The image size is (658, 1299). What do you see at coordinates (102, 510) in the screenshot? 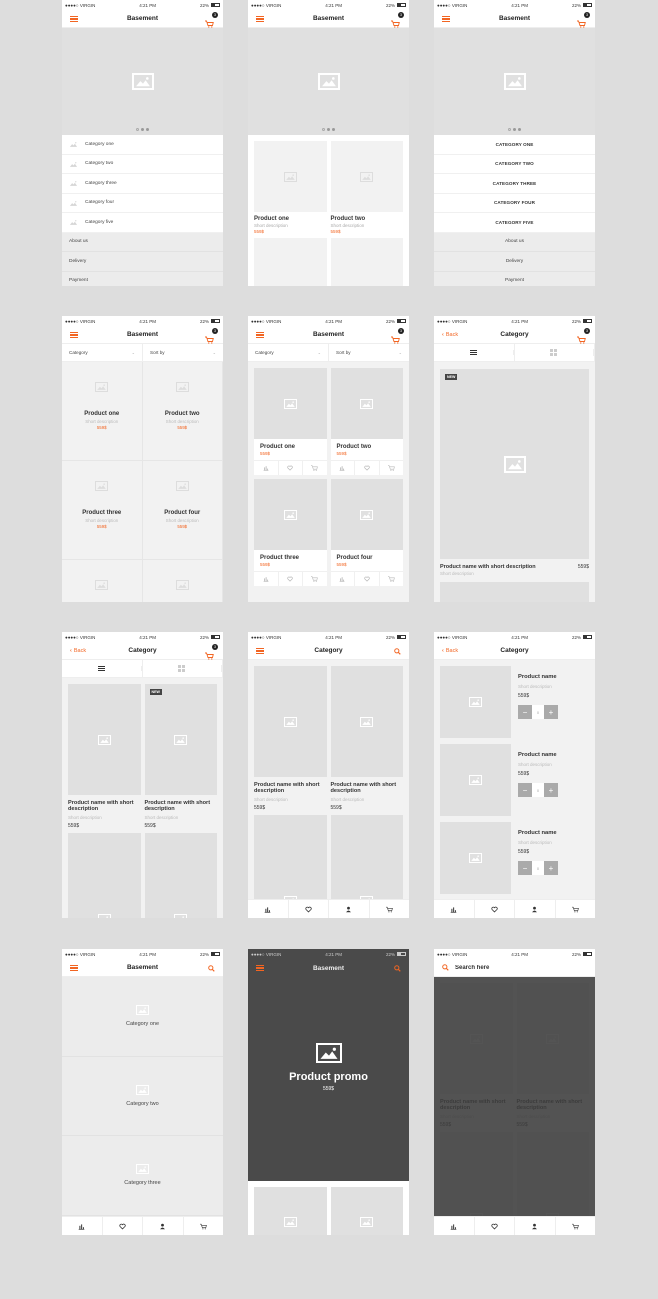
I see `product-tile: Product three Short description 559$` at bounding box center [102, 510].